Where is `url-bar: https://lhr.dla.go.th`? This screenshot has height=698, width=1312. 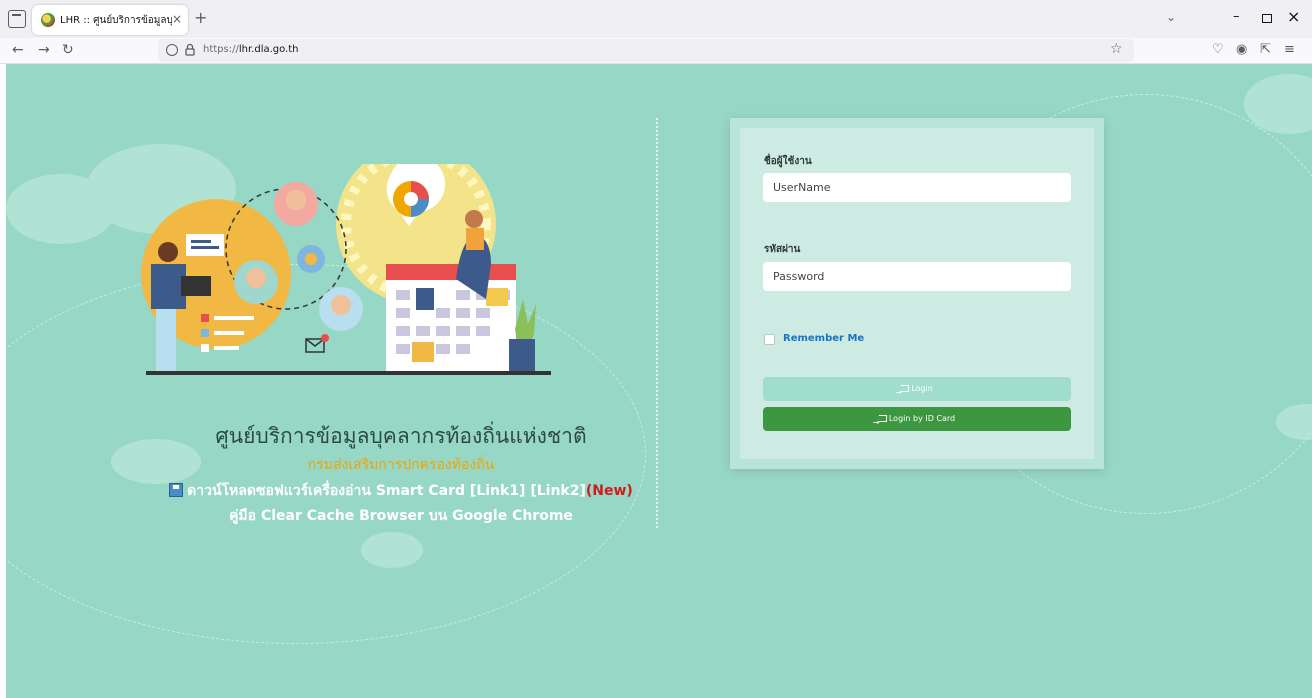
url-bar: https://lhr.dla.go.th is located at coordinates (646, 50).